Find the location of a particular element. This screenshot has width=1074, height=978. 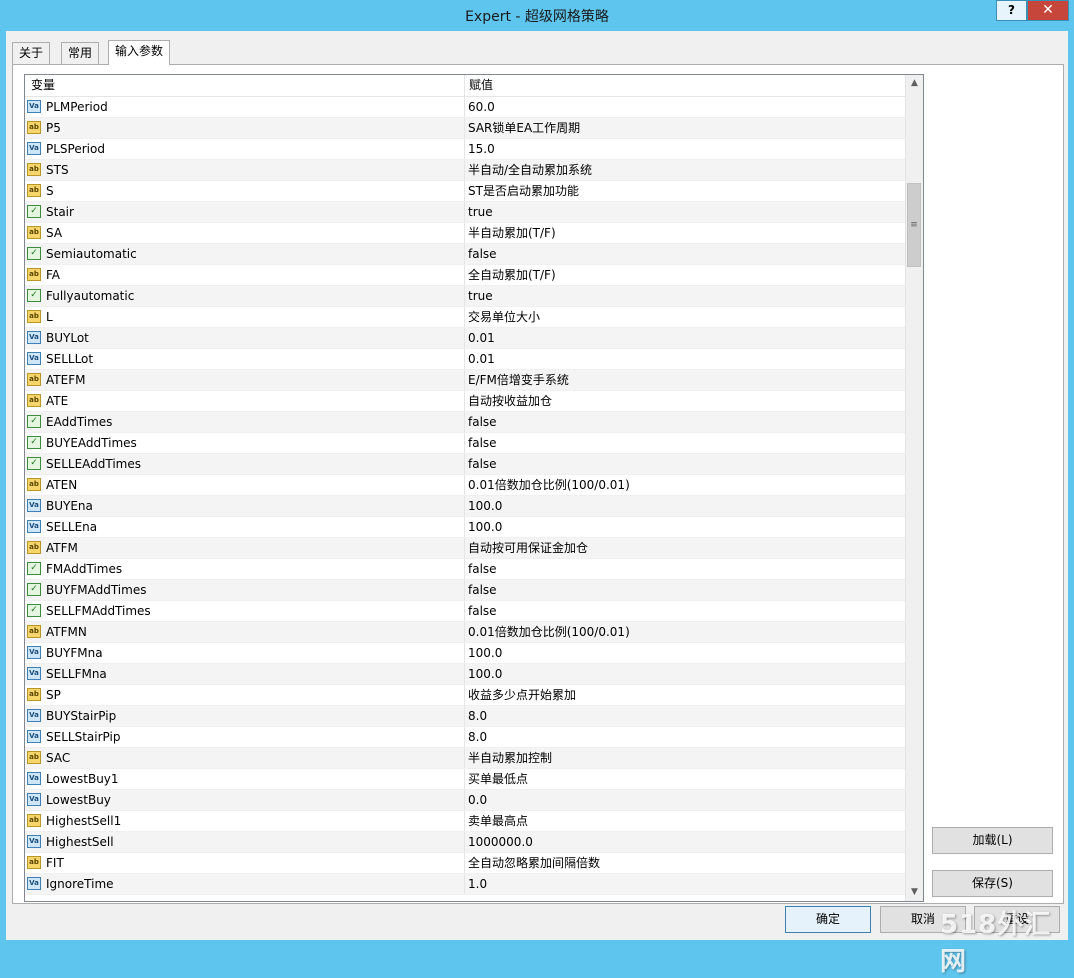

variable-cell: Va LowestBuy1 is located at coordinates (245, 779).